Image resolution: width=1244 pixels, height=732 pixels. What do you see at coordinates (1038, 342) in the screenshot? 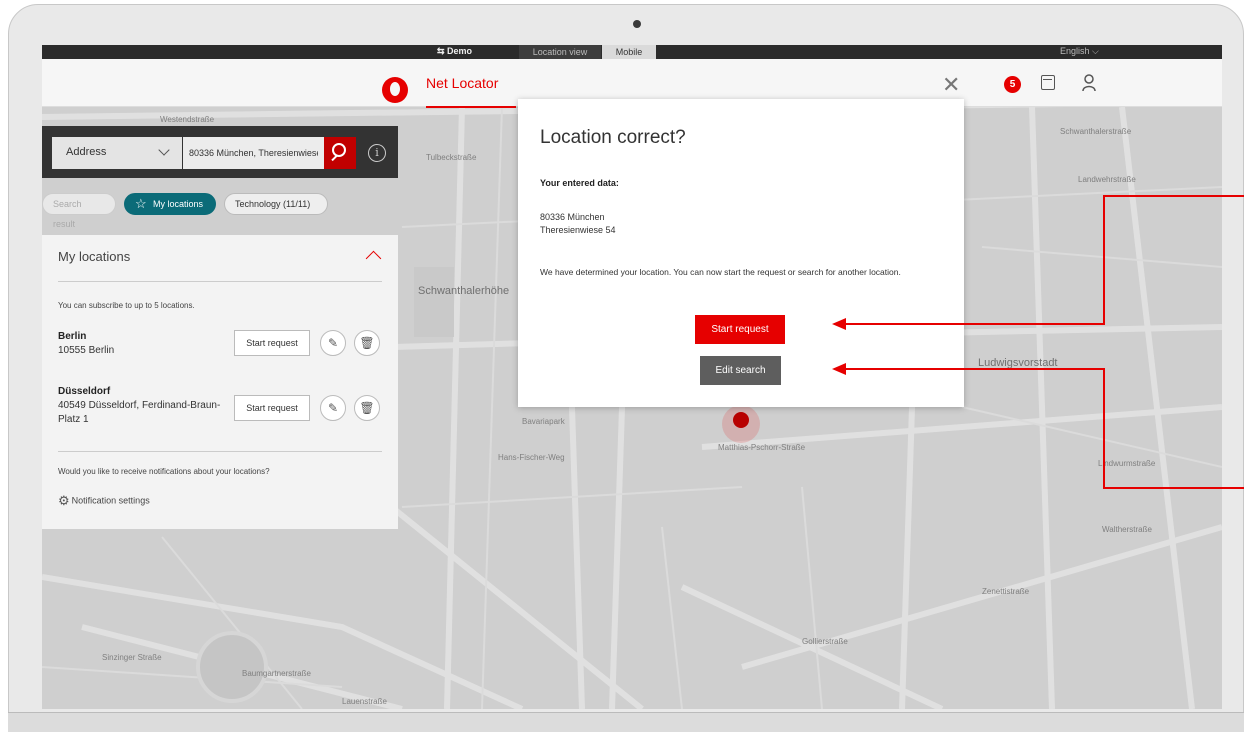
I see `annotation-arrows` at bounding box center [1038, 342].